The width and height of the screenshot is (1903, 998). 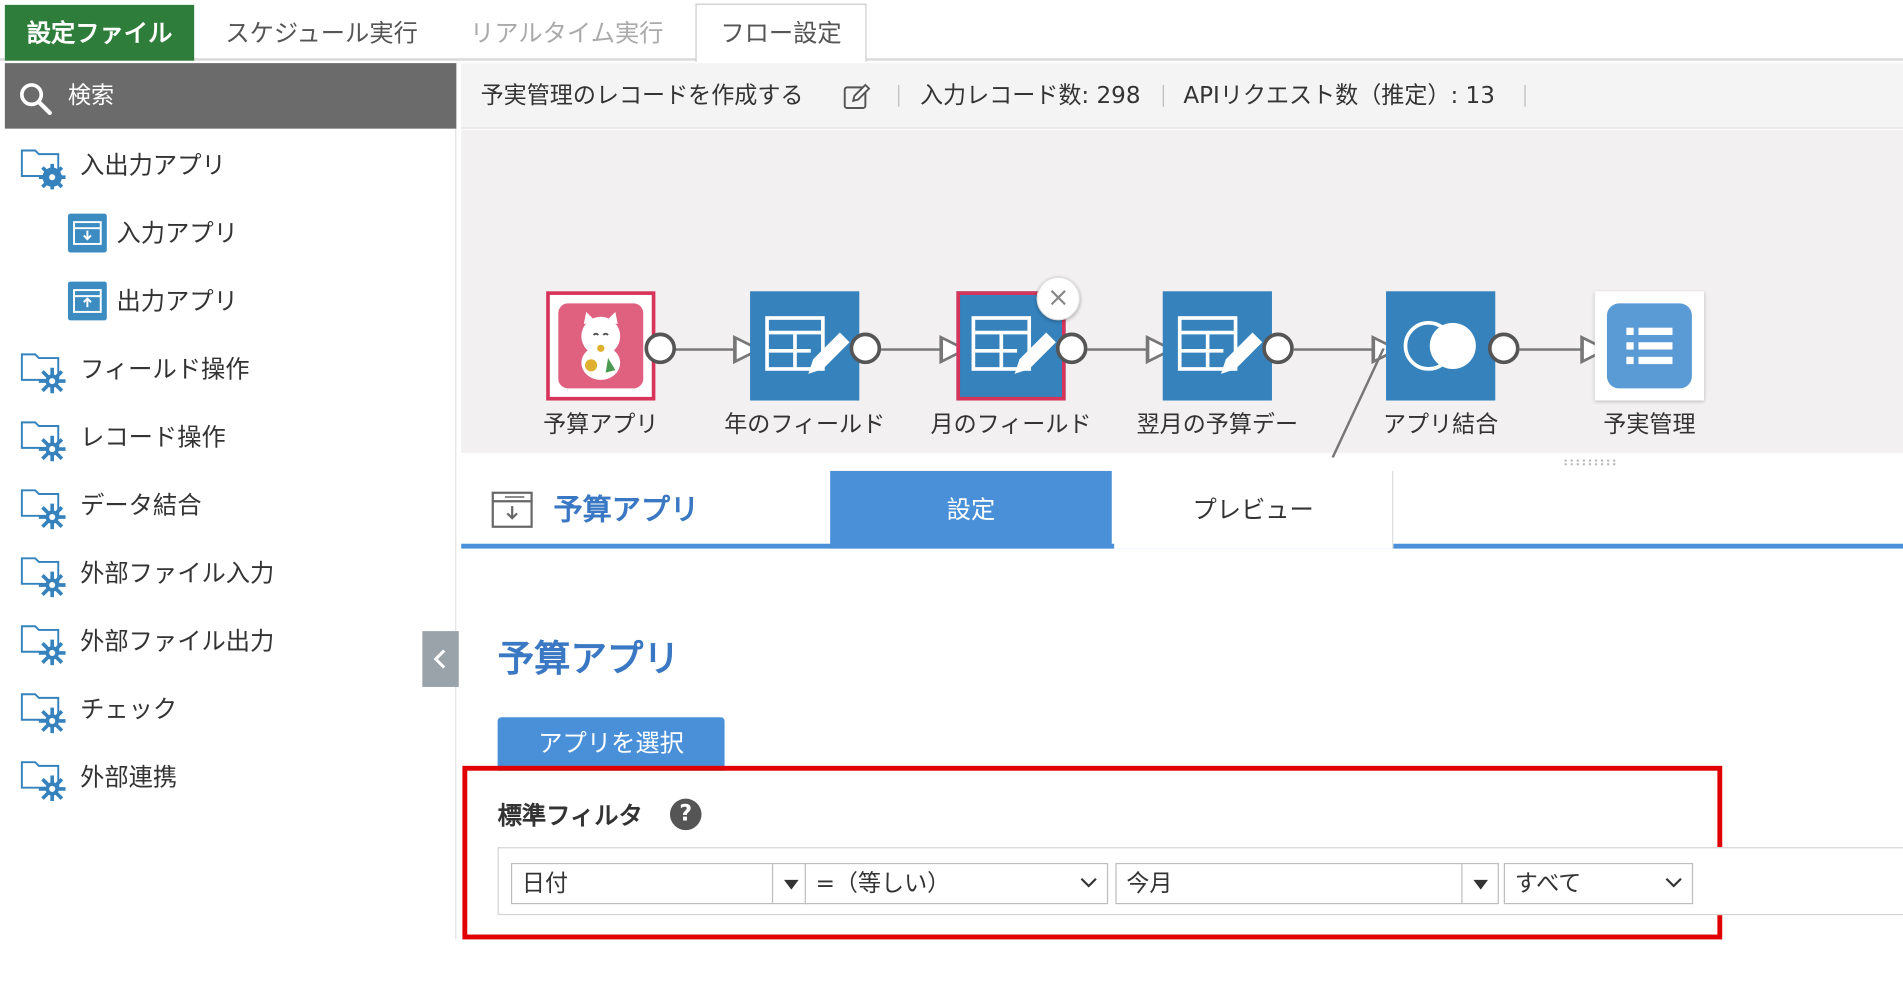 I want to click on panel-tab-bar: 予算アプリ 設定 プレビュー, so click(x=1182, y=509).